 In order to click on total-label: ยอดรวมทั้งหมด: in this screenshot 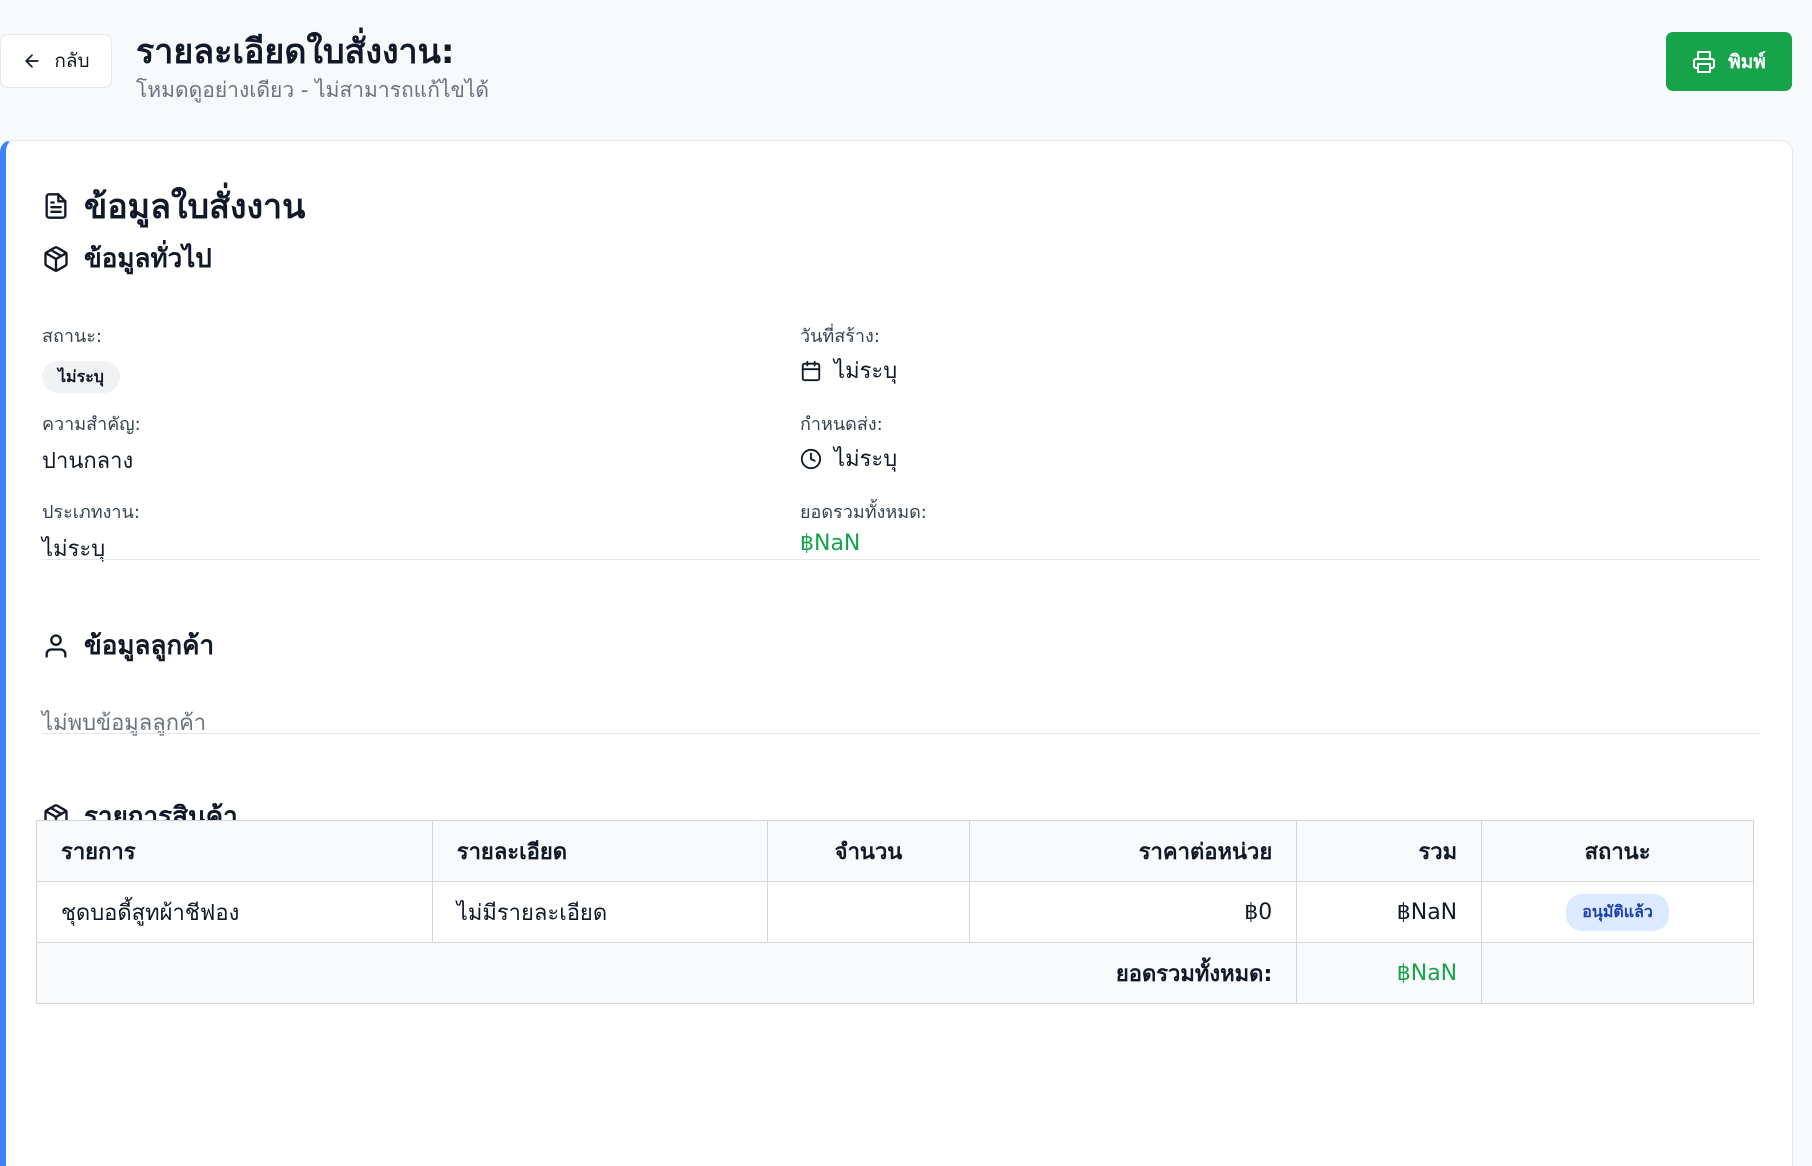, I will do `click(863, 512)`.